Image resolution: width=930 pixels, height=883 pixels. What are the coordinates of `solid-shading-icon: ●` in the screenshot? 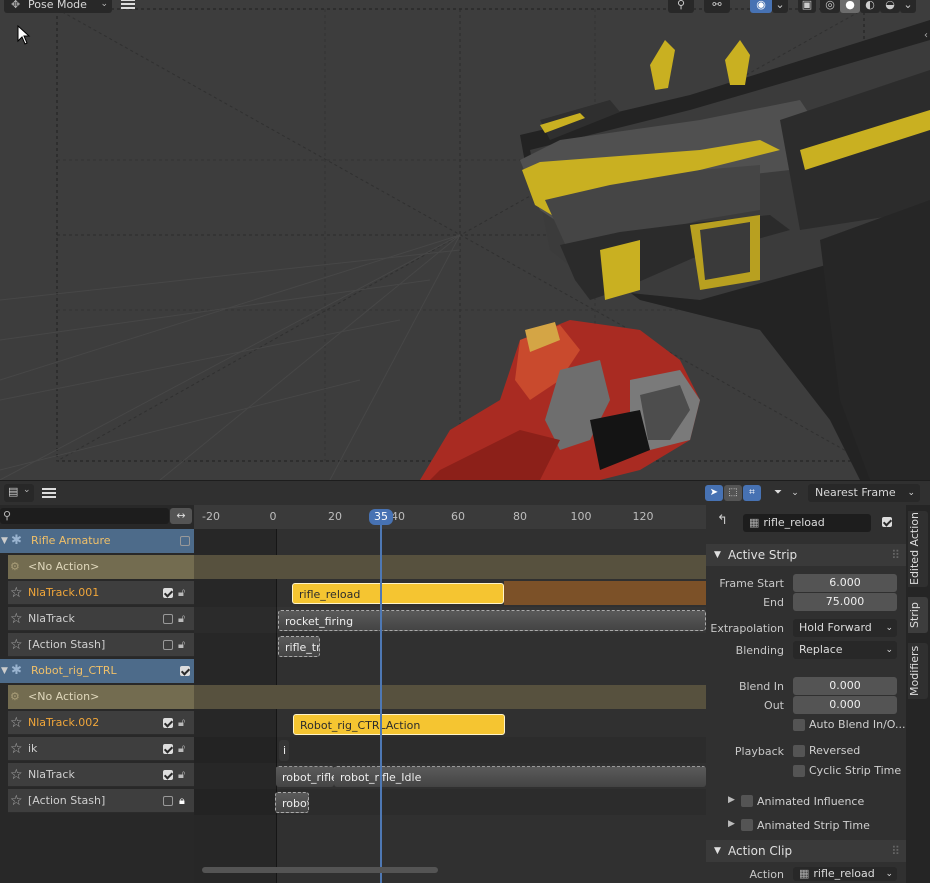 It's located at (850, 6).